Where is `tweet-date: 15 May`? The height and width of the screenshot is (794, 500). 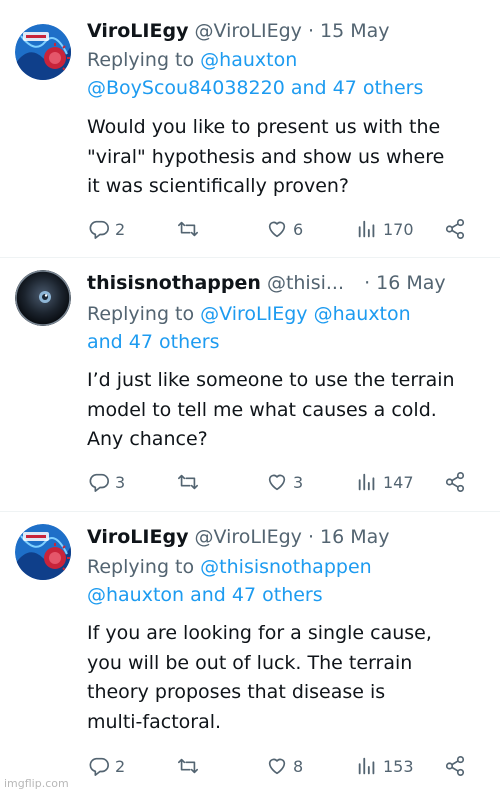 tweet-date: 15 May is located at coordinates (355, 31).